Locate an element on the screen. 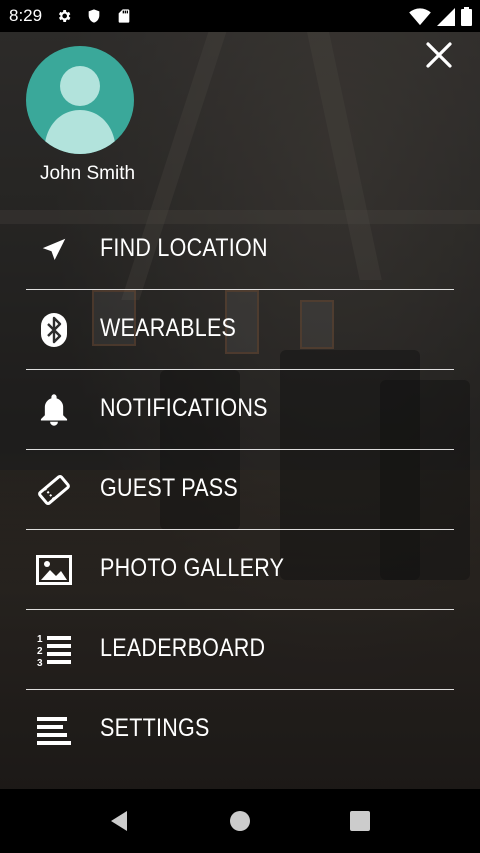 This screenshot has width=480, height=853. avatar is located at coordinates (80, 100).